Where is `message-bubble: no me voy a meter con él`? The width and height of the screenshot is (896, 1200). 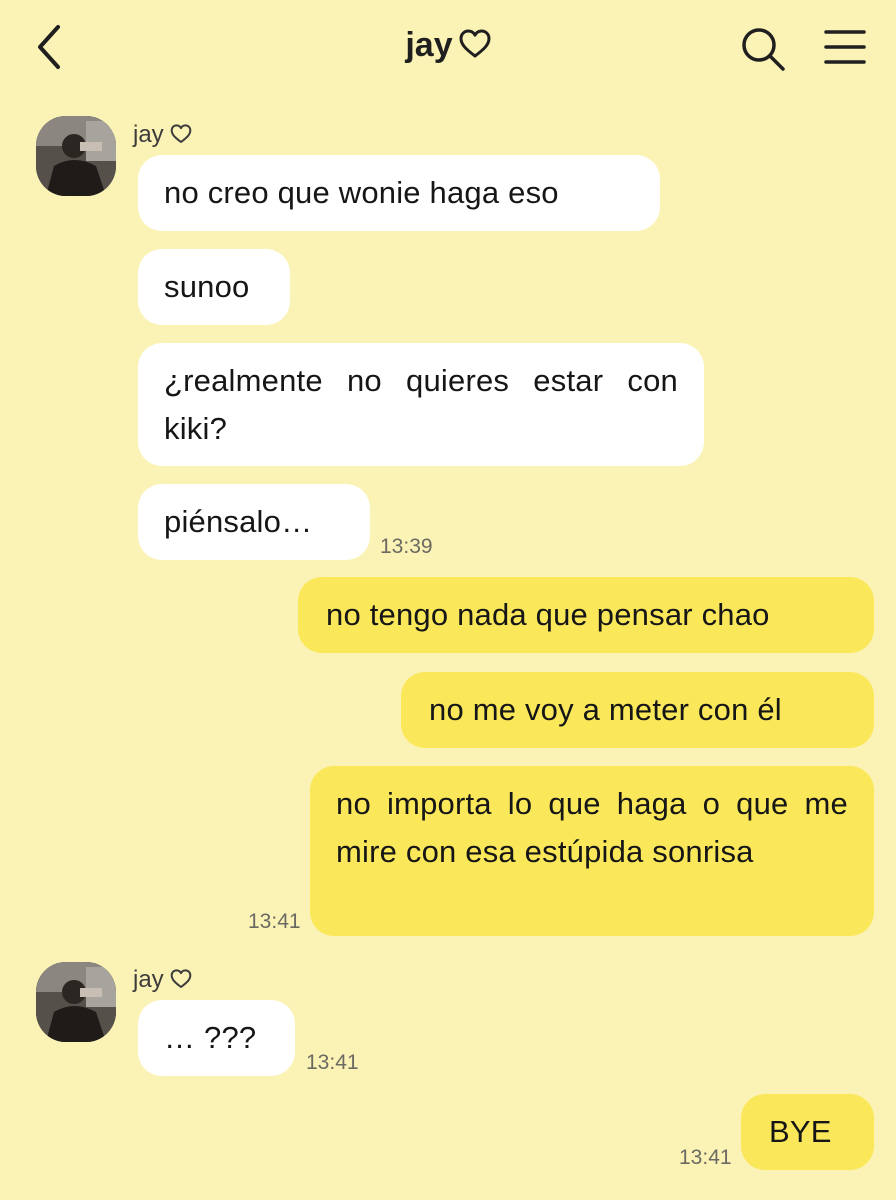
message-bubble: no me voy a meter con él is located at coordinates (637, 710).